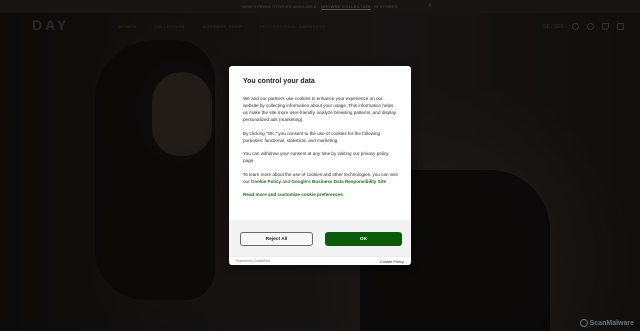  I want to click on watermark: ScanMalware, so click(606, 323).